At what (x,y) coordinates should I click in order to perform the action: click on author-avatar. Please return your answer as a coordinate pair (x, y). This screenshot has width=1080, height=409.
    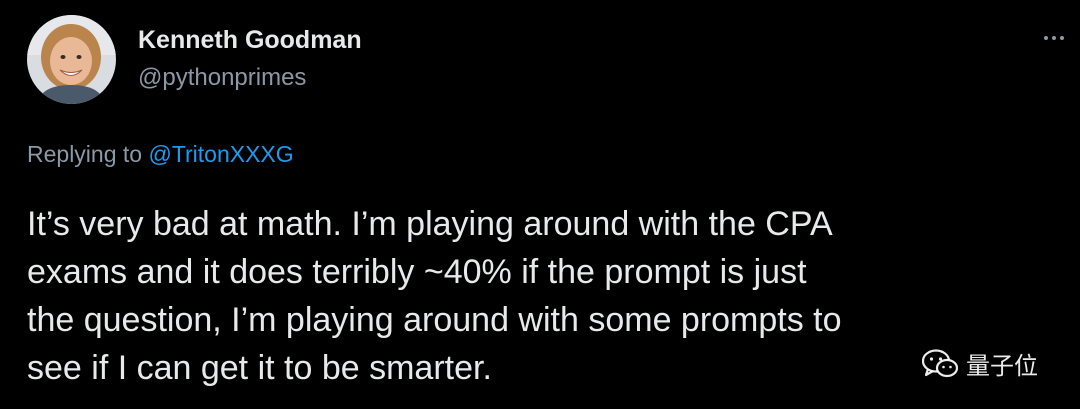
    Looking at the image, I should click on (71, 59).